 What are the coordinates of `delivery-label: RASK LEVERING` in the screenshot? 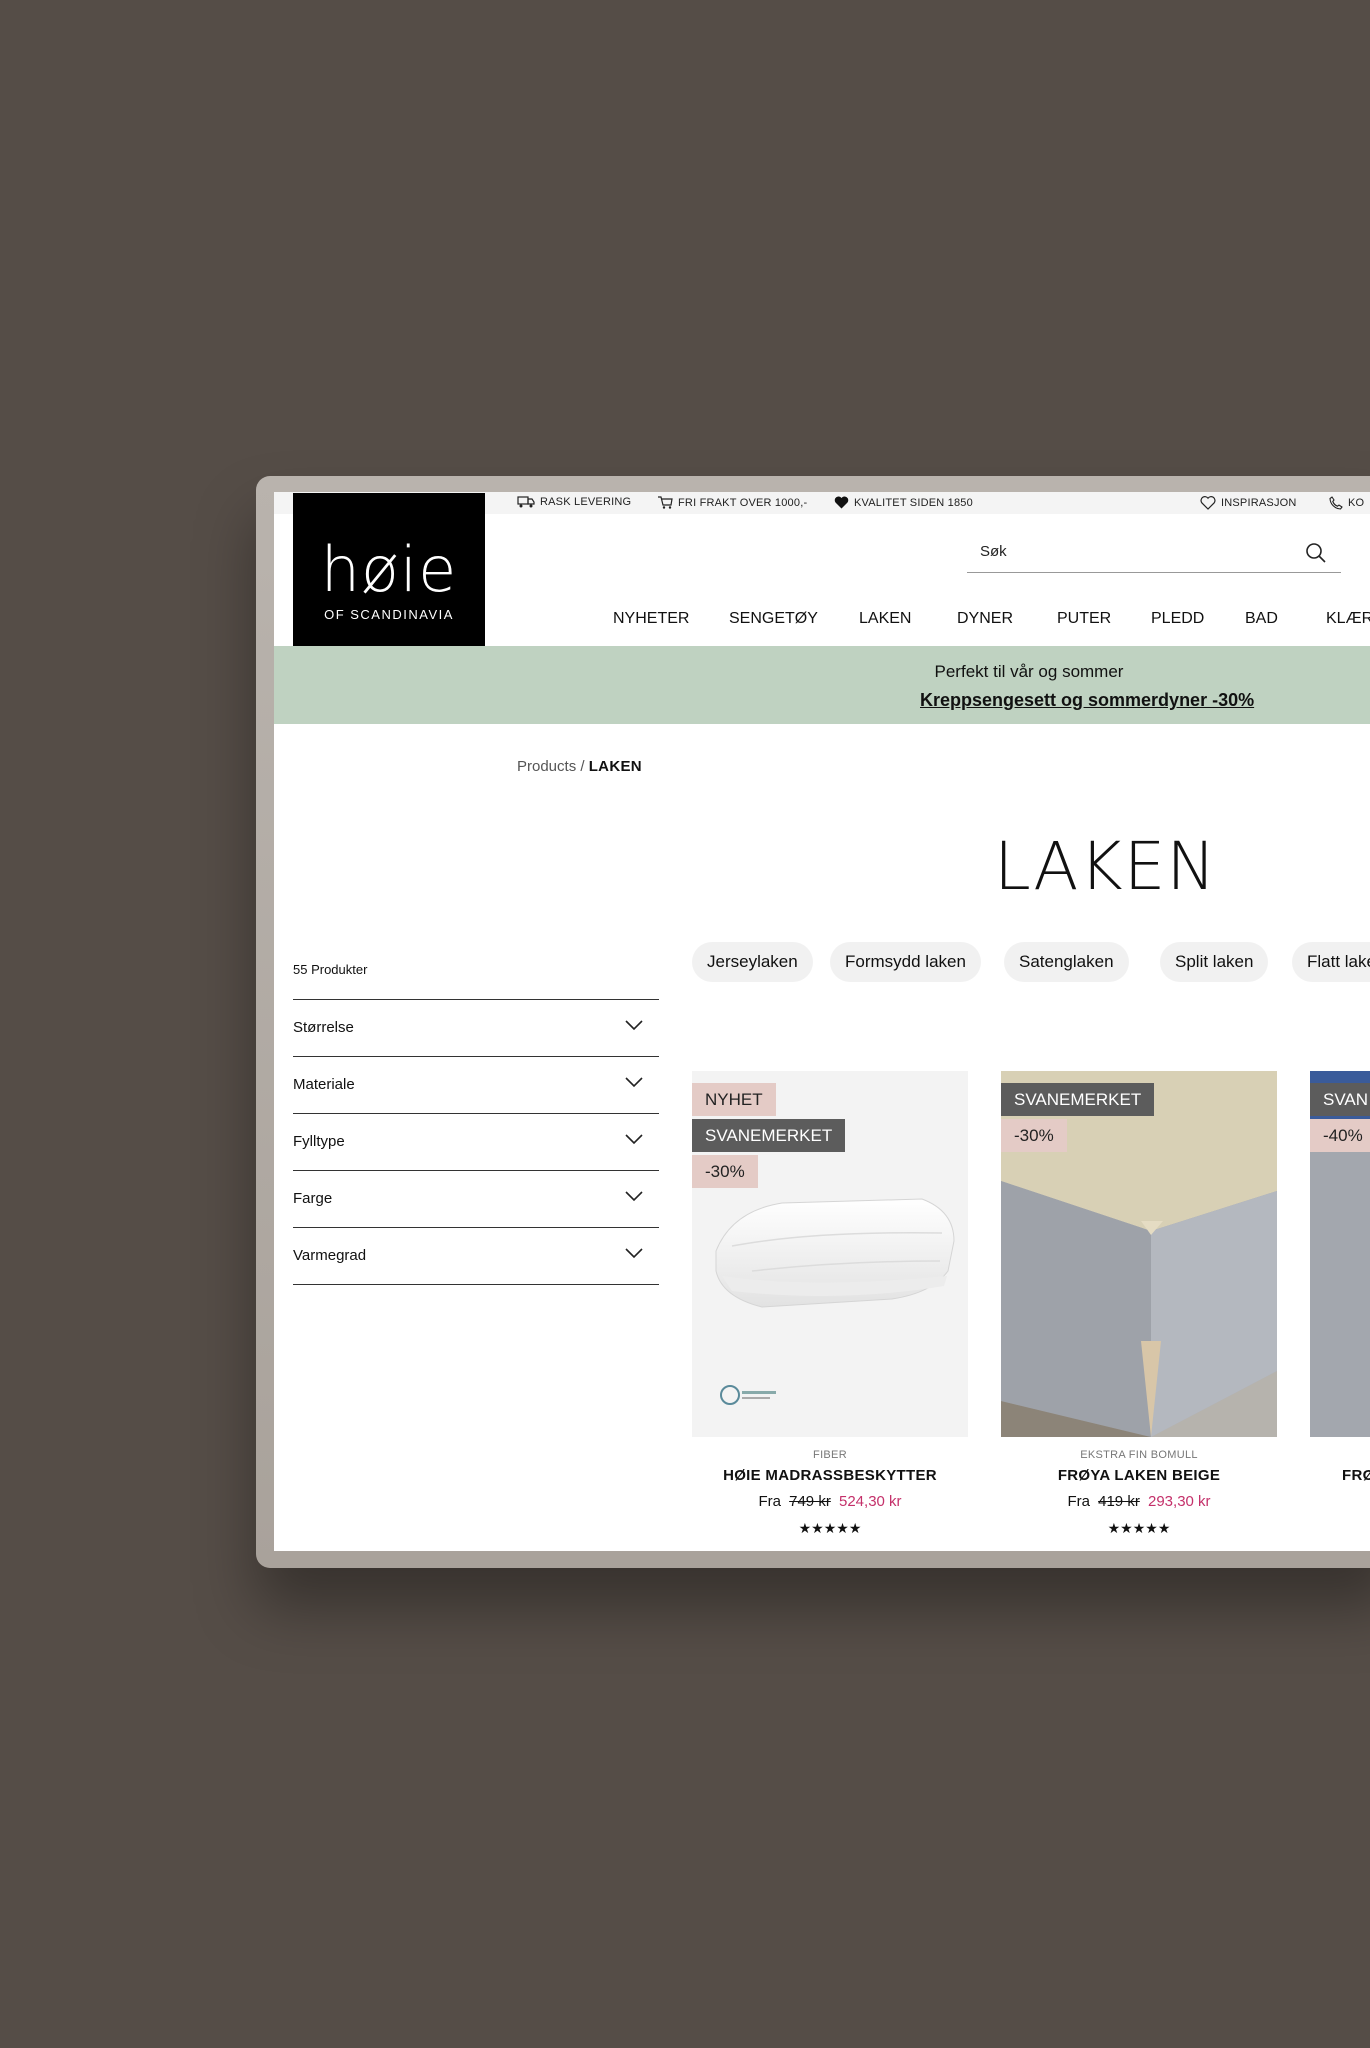 It's located at (586, 502).